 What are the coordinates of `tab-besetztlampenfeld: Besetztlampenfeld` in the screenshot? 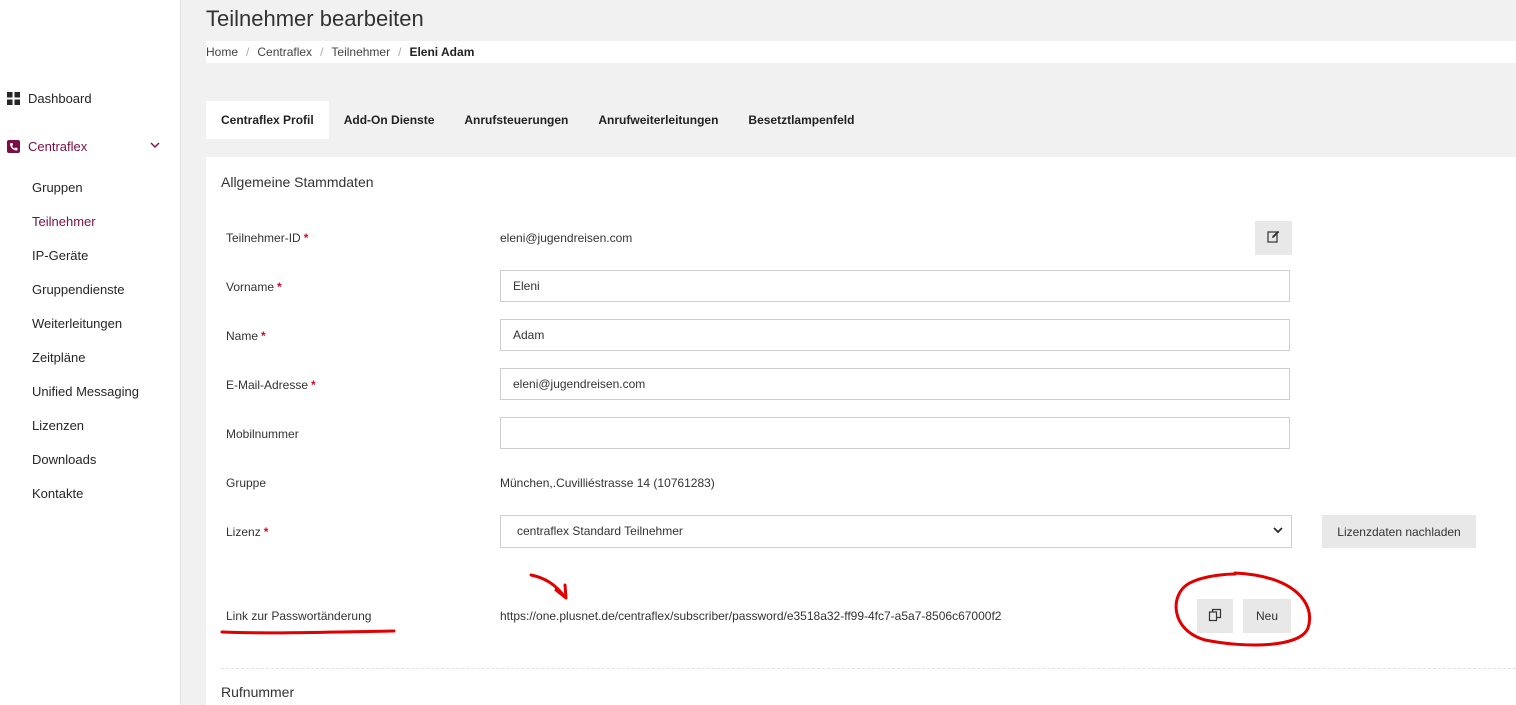 It's located at (801, 120).